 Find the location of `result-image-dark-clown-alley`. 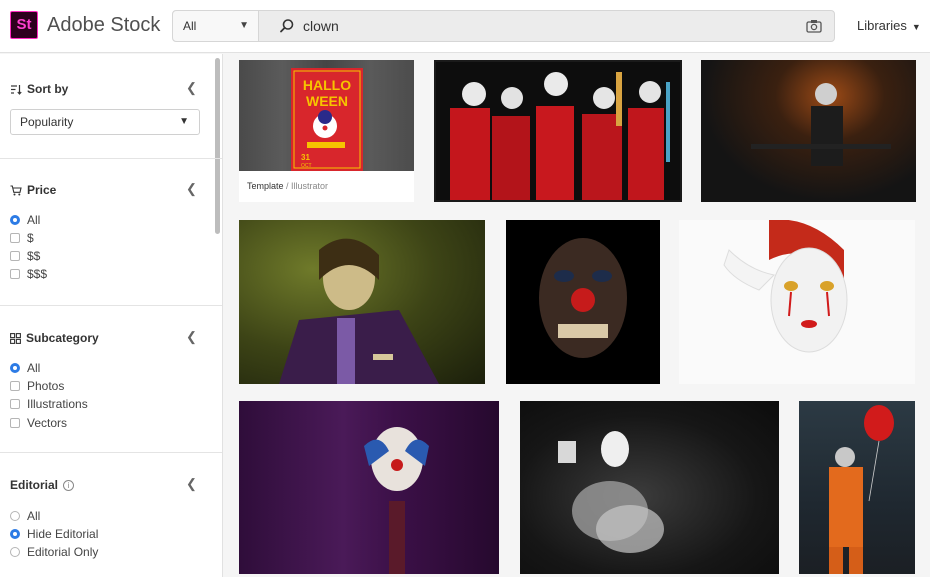

result-image-dark-clown-alley is located at coordinates (808, 131).